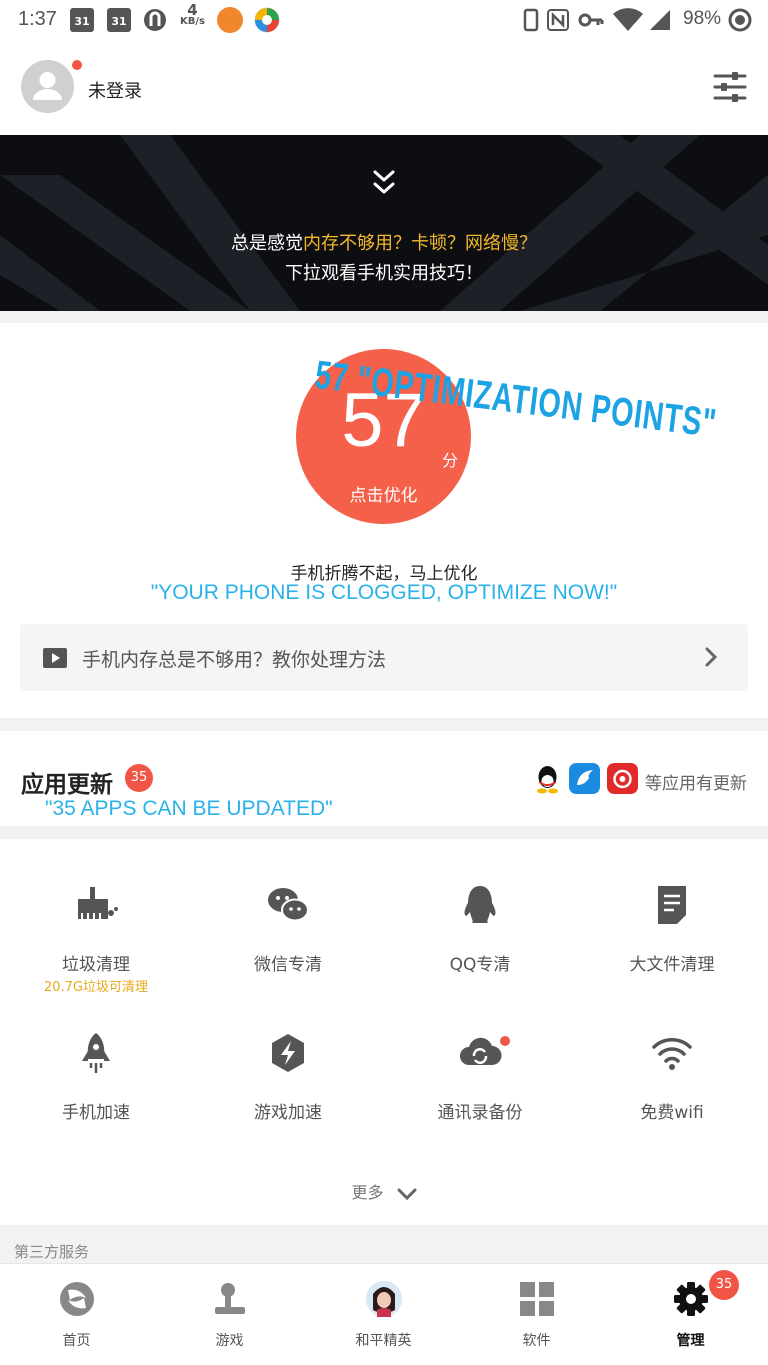  I want to click on banner-headline: 总是感觉内存不够用？卡顿？网络慢？, so click(384, 242).